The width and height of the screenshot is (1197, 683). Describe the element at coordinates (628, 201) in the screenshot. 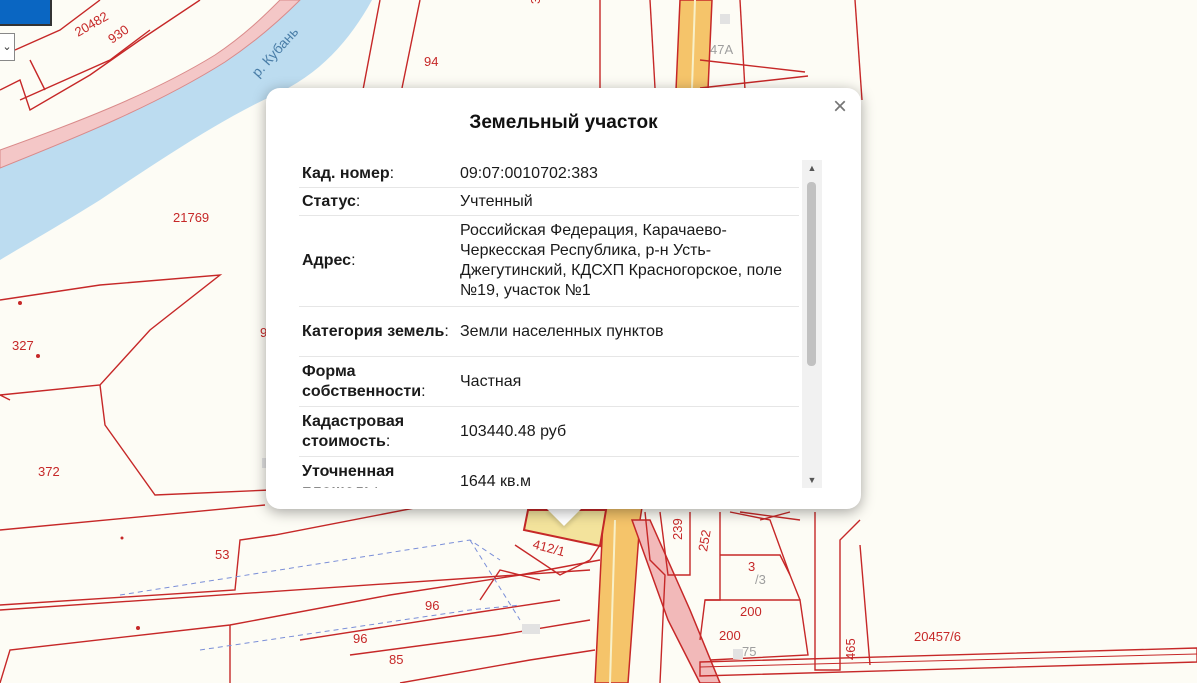

I see `row-value: Учтенный` at that location.